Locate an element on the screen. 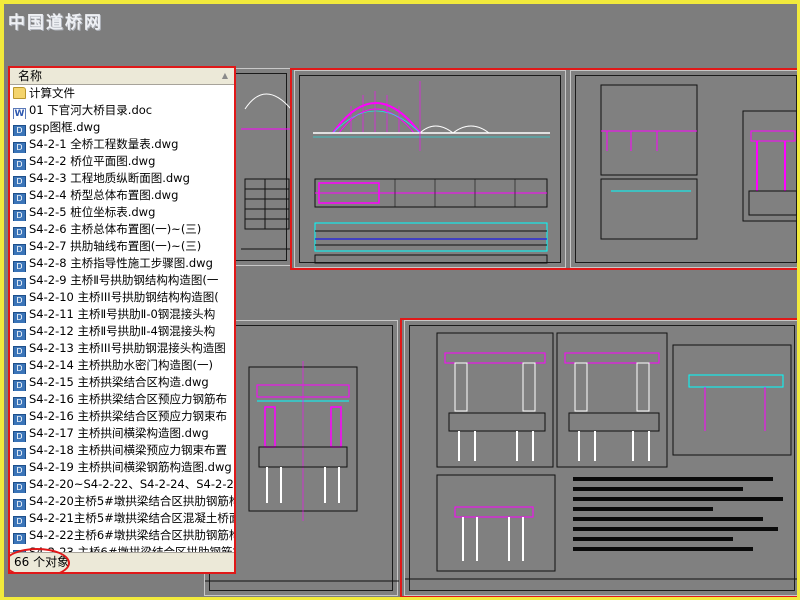 The image size is (800, 600). file-item: D S4-2-4 桥型总体布置图.dwg is located at coordinates (122, 195).